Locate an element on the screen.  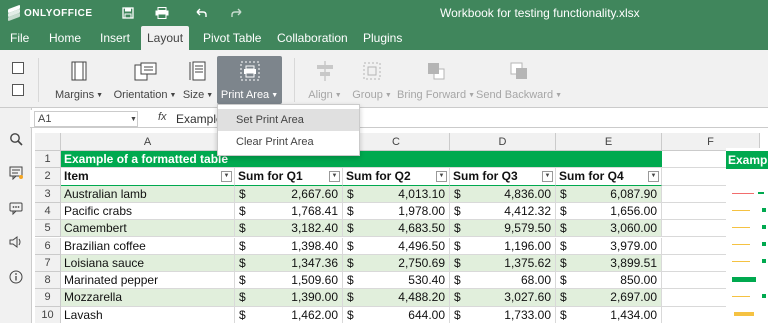
table-cell: $644.00 is located at coordinates (396, 314).